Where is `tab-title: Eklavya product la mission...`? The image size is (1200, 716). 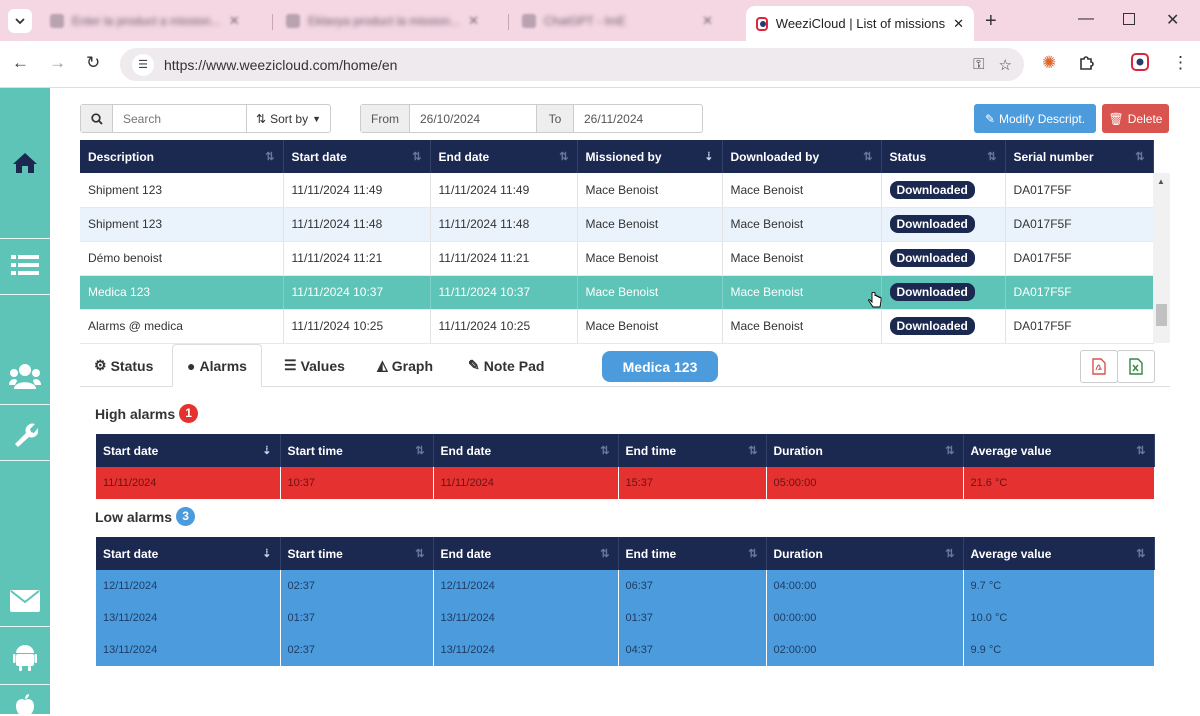 tab-title: Eklavya product la mission... is located at coordinates (384, 21).